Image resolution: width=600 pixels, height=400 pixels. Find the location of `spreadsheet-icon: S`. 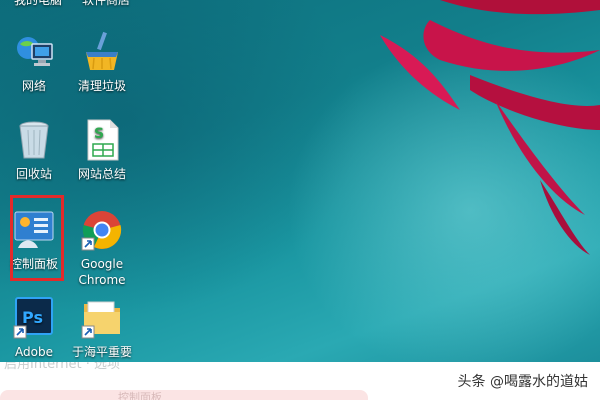

spreadsheet-icon: S is located at coordinates (102, 140).